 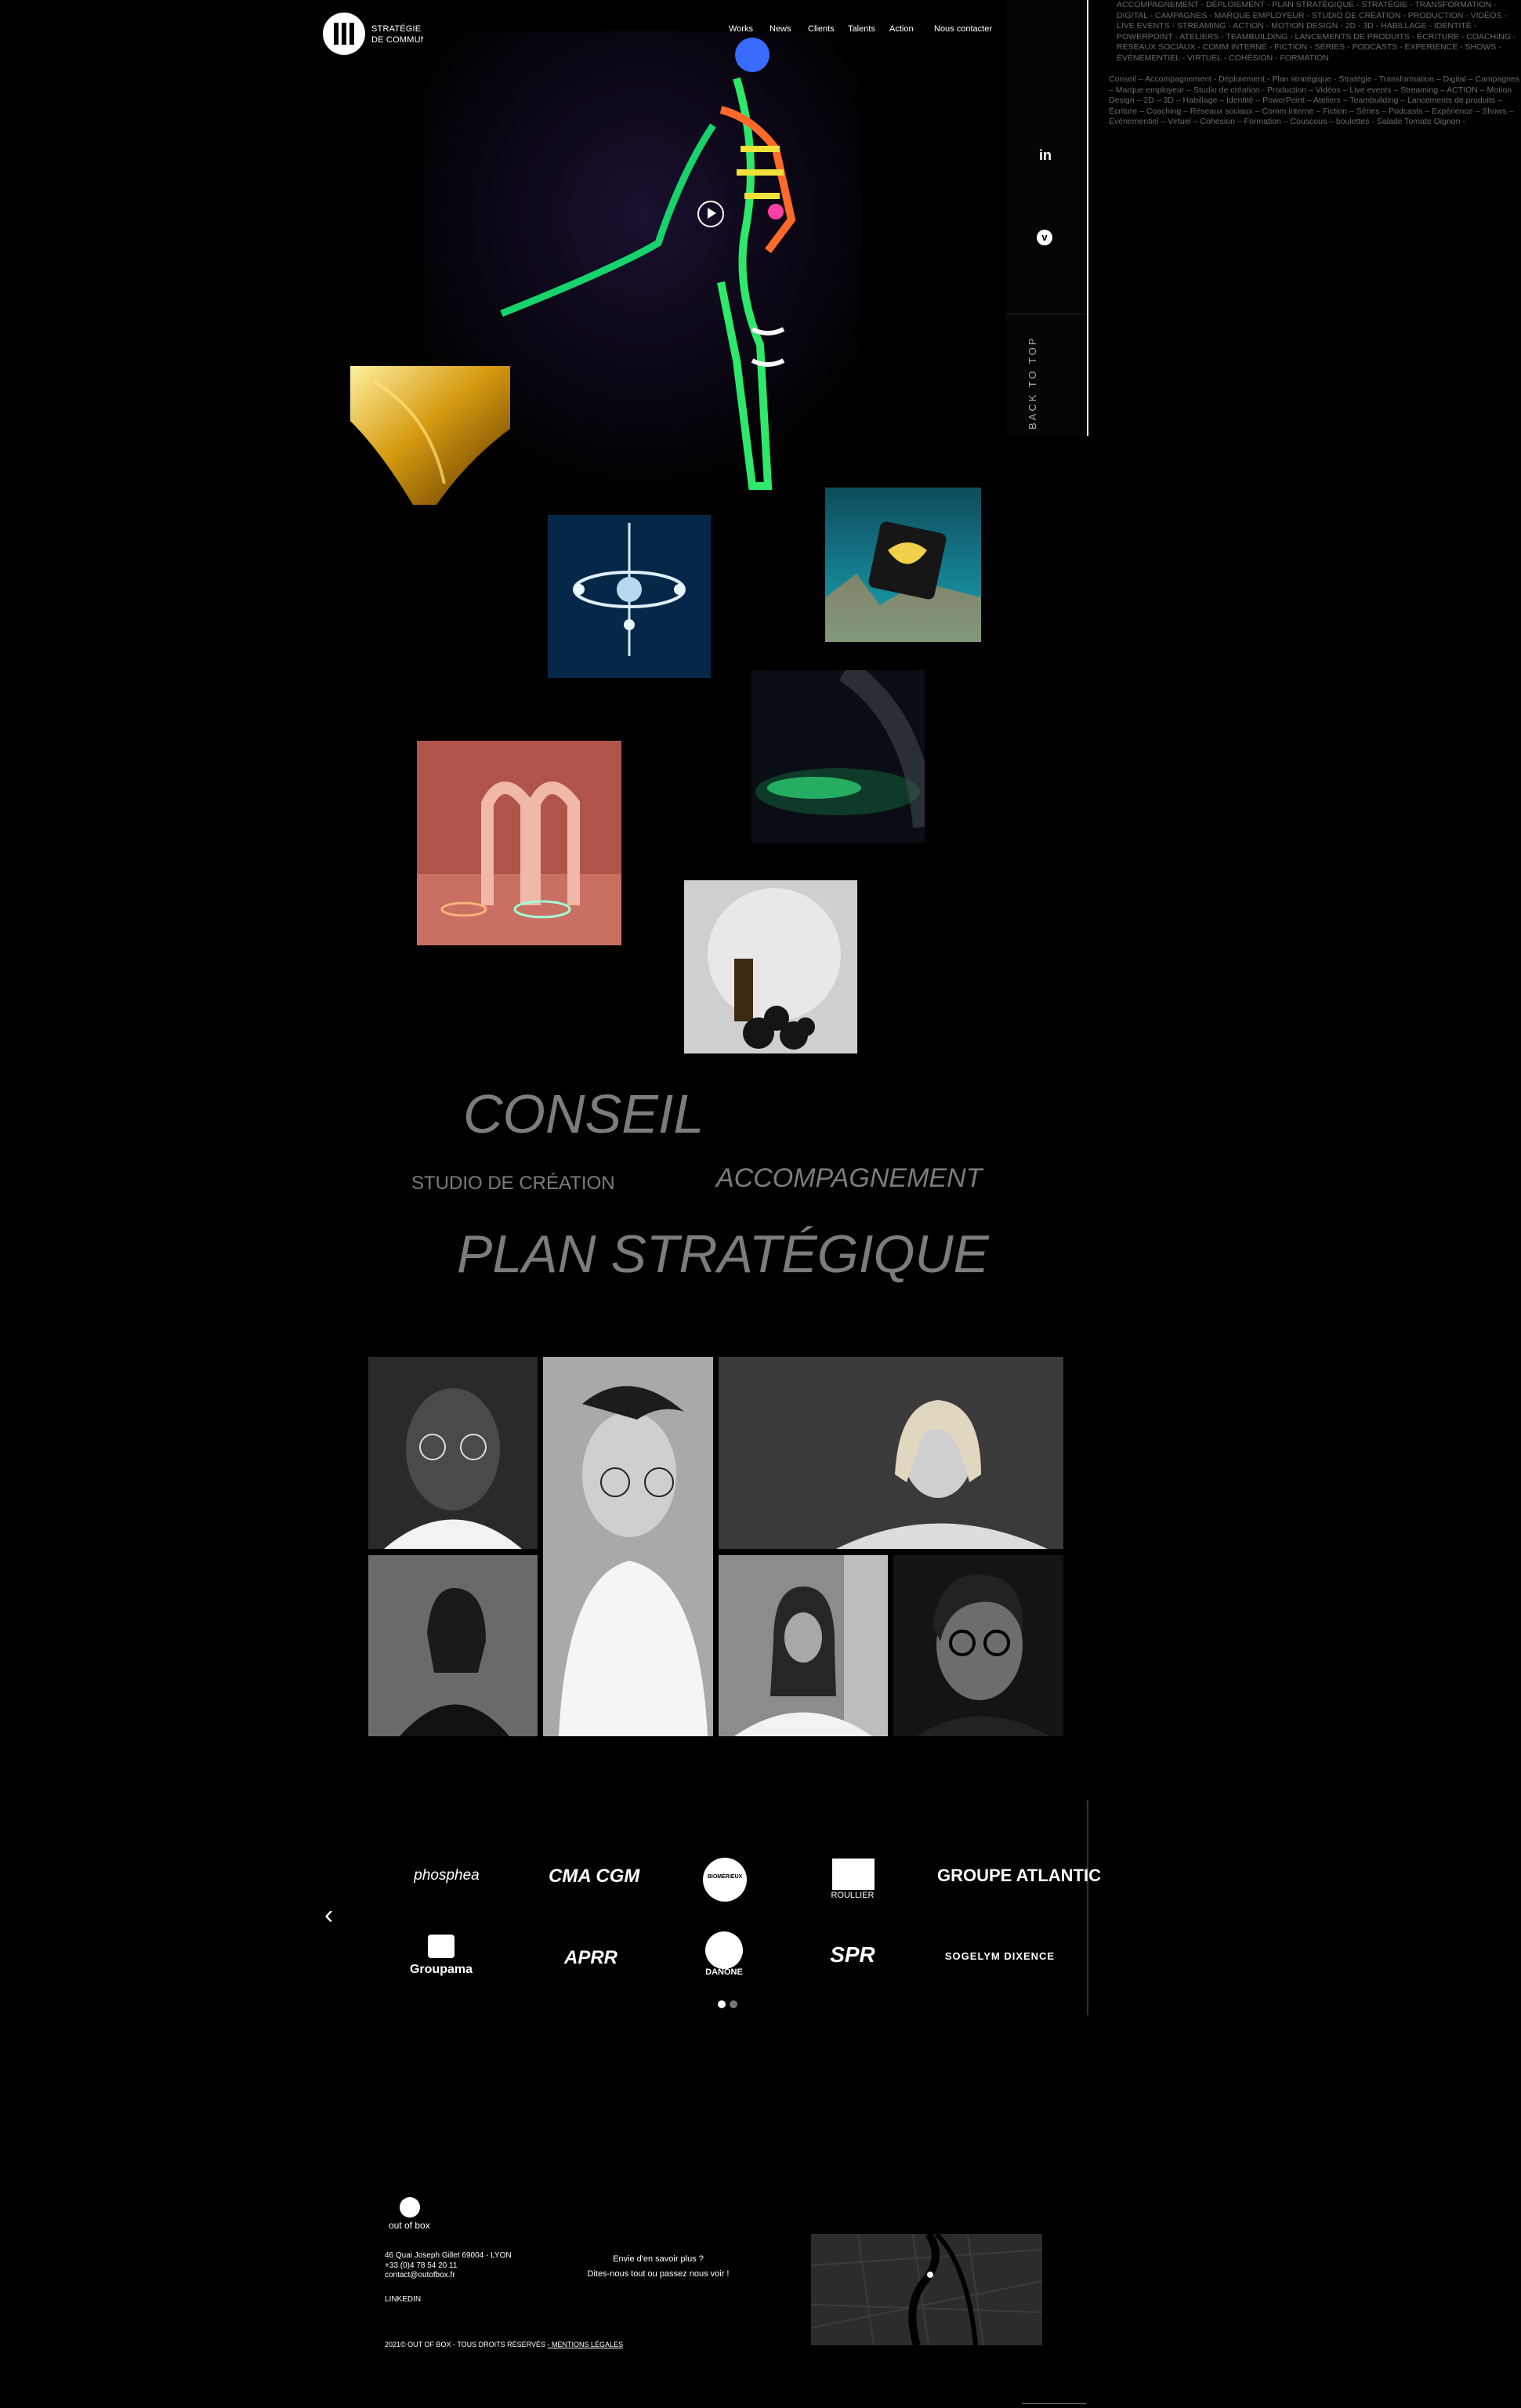 What do you see at coordinates (978, 1645) in the screenshot?
I see `portrait-man-beard` at bounding box center [978, 1645].